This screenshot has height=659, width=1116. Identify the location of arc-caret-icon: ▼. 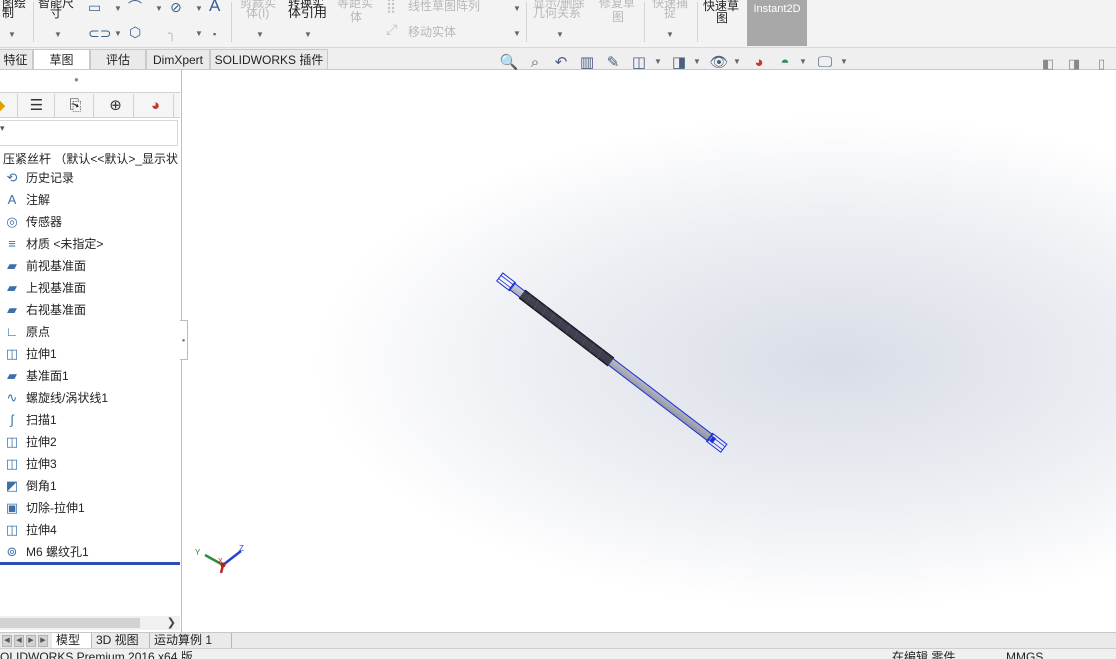
(159, 8).